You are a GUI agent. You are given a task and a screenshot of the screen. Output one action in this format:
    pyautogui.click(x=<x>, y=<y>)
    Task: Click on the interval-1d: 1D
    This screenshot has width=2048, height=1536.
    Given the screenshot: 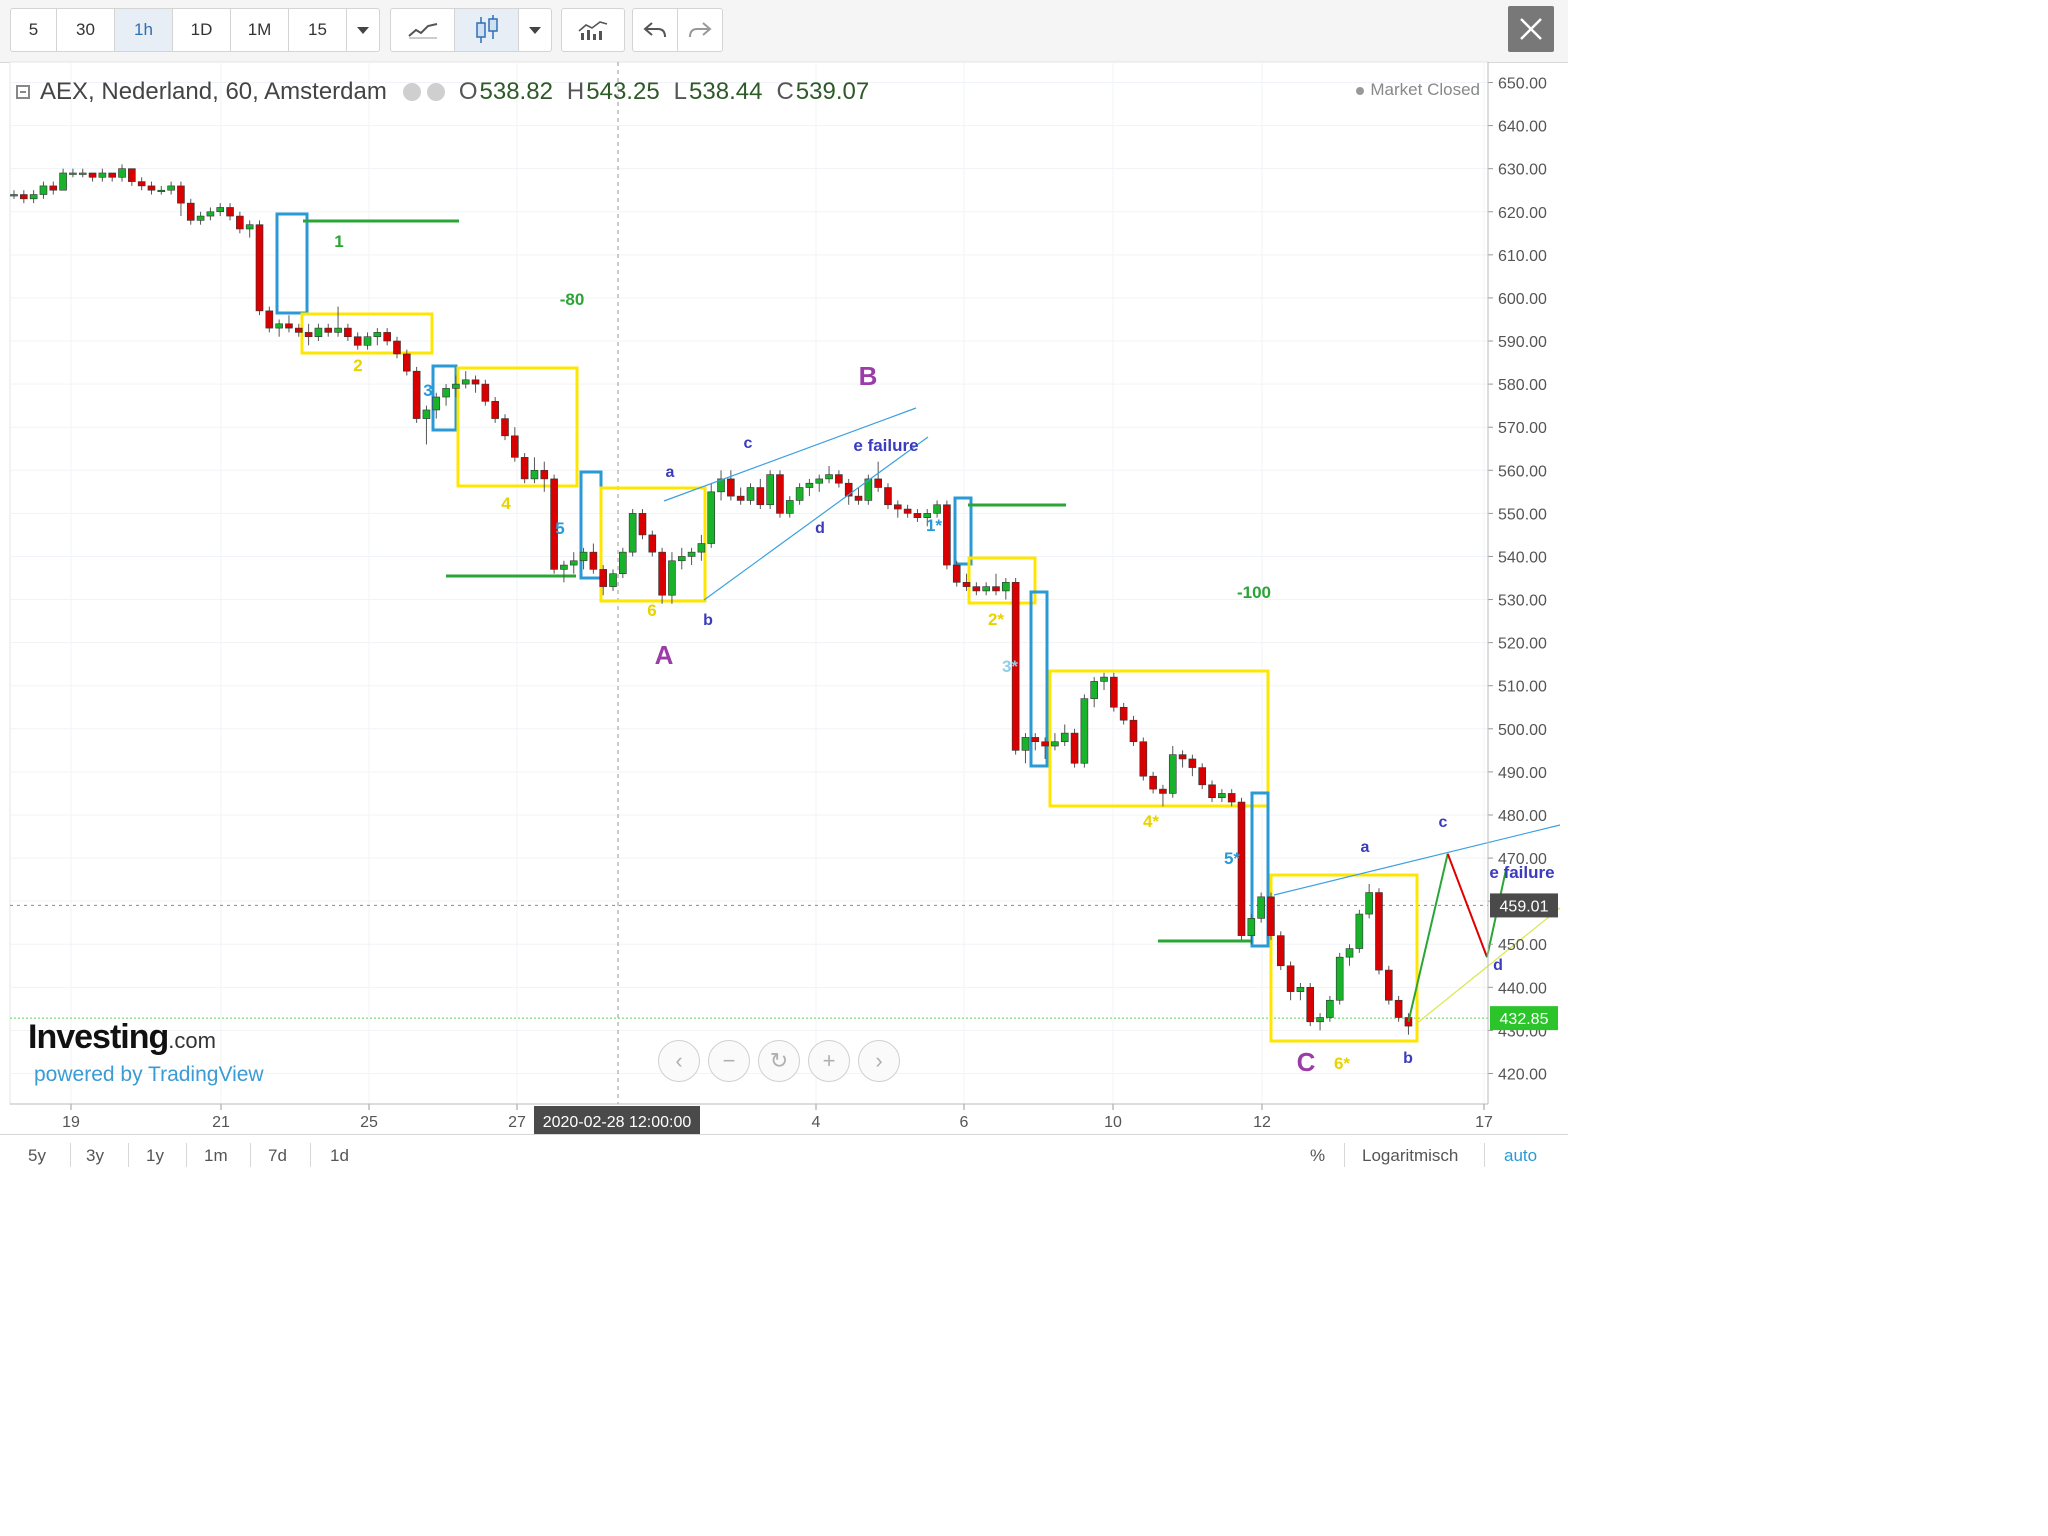 What is the action you would take?
    pyautogui.click(x=202, y=30)
    